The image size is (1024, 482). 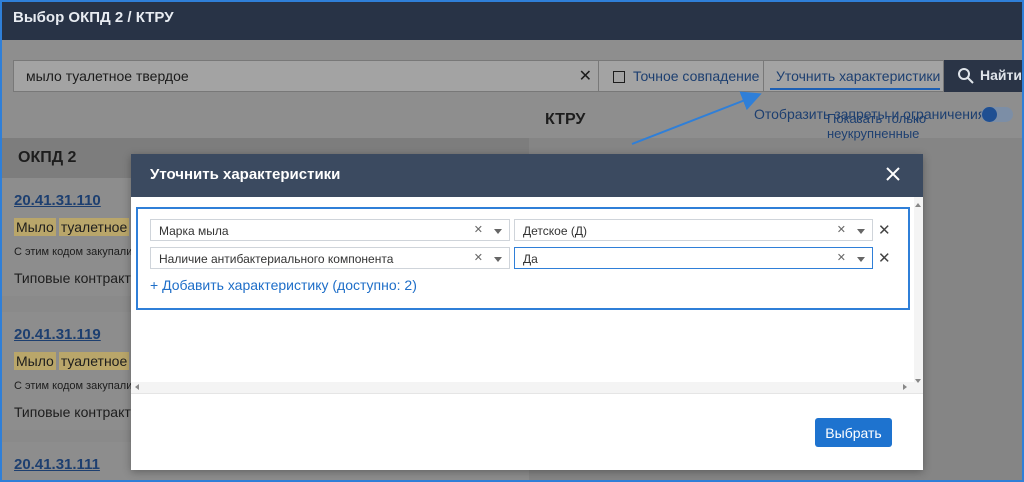 What do you see at coordinates (330, 230) in the screenshot?
I see `characteristic-name-select: Марка мыла ✕` at bounding box center [330, 230].